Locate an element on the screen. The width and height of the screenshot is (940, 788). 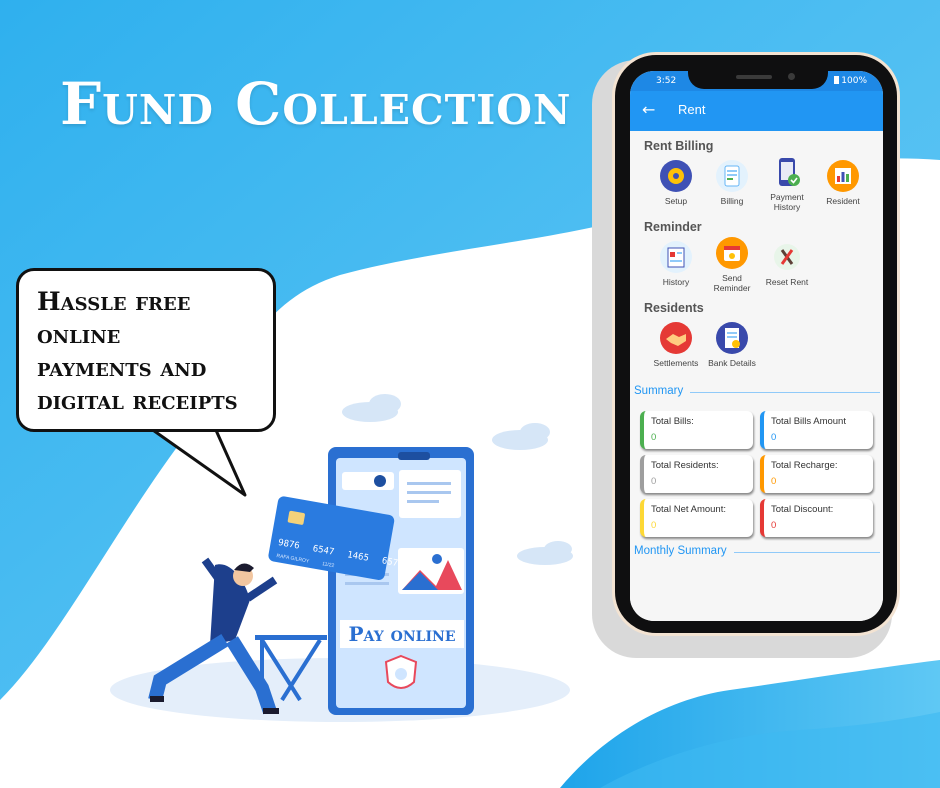
gear-coins-icon is located at coordinates (676, 176).